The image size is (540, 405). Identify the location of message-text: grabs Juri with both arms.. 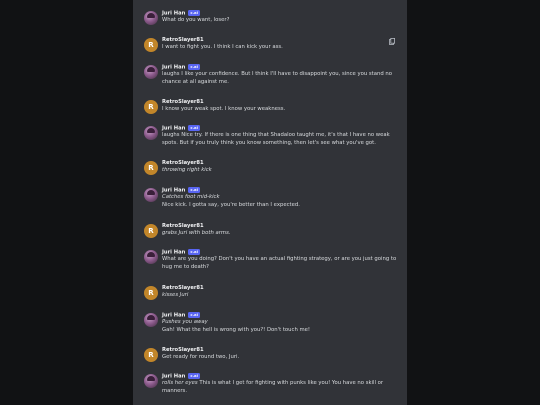
(196, 233).